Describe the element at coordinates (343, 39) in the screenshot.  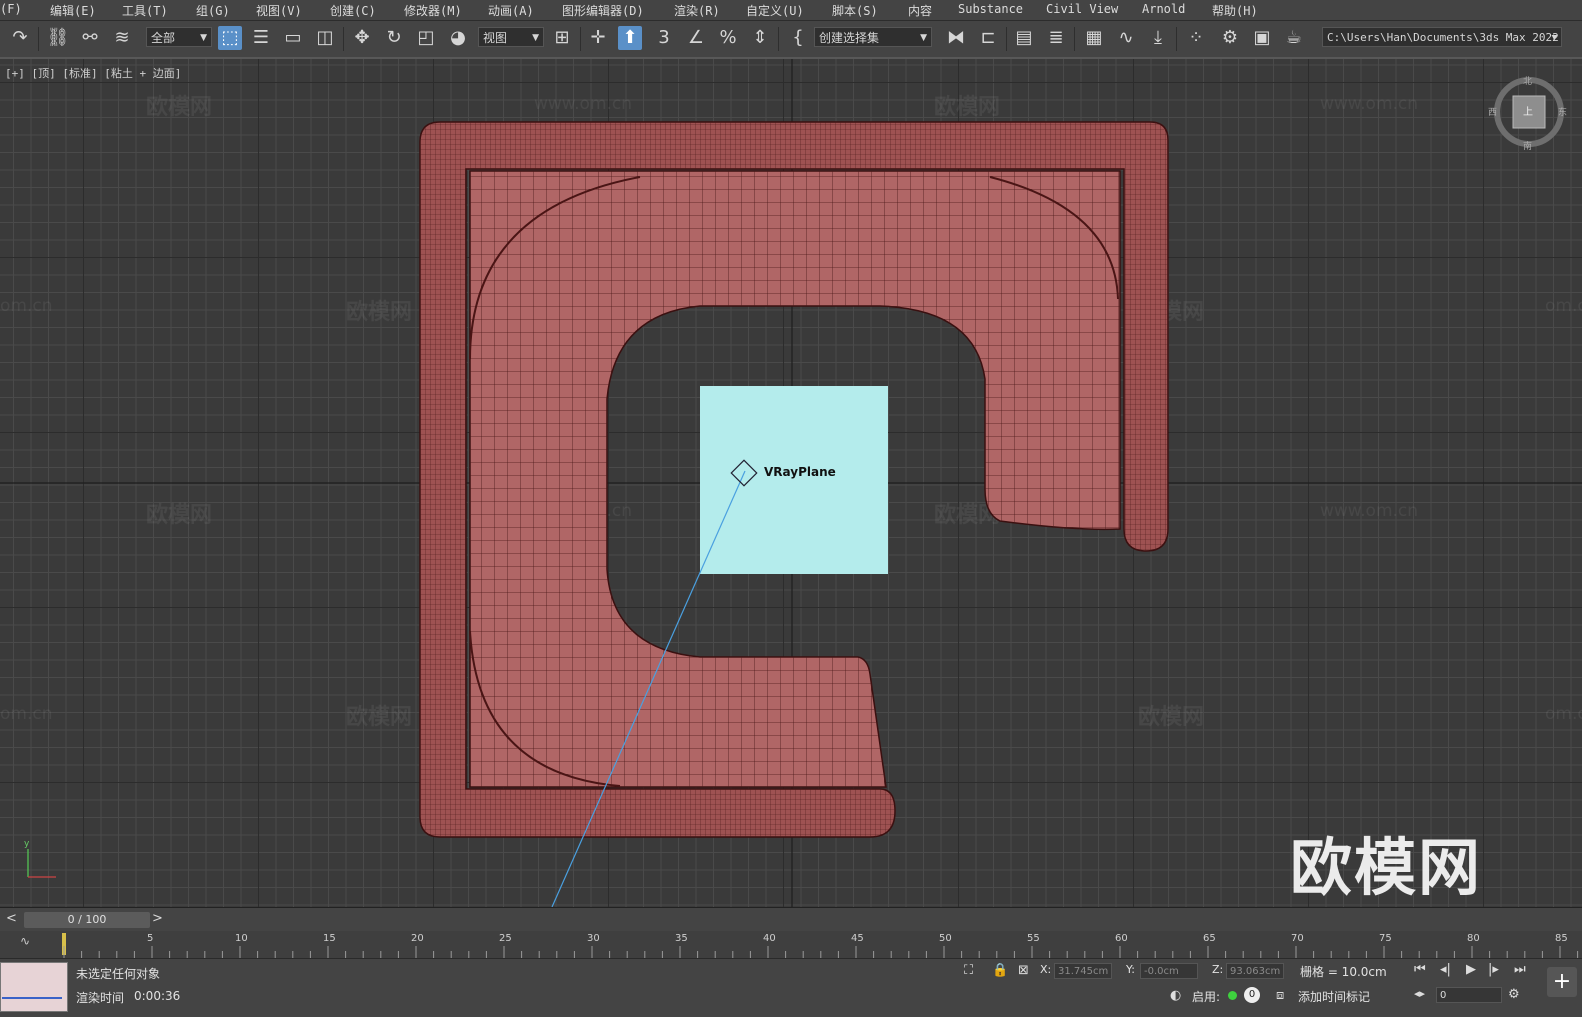
I see `toolbar-separator` at that location.